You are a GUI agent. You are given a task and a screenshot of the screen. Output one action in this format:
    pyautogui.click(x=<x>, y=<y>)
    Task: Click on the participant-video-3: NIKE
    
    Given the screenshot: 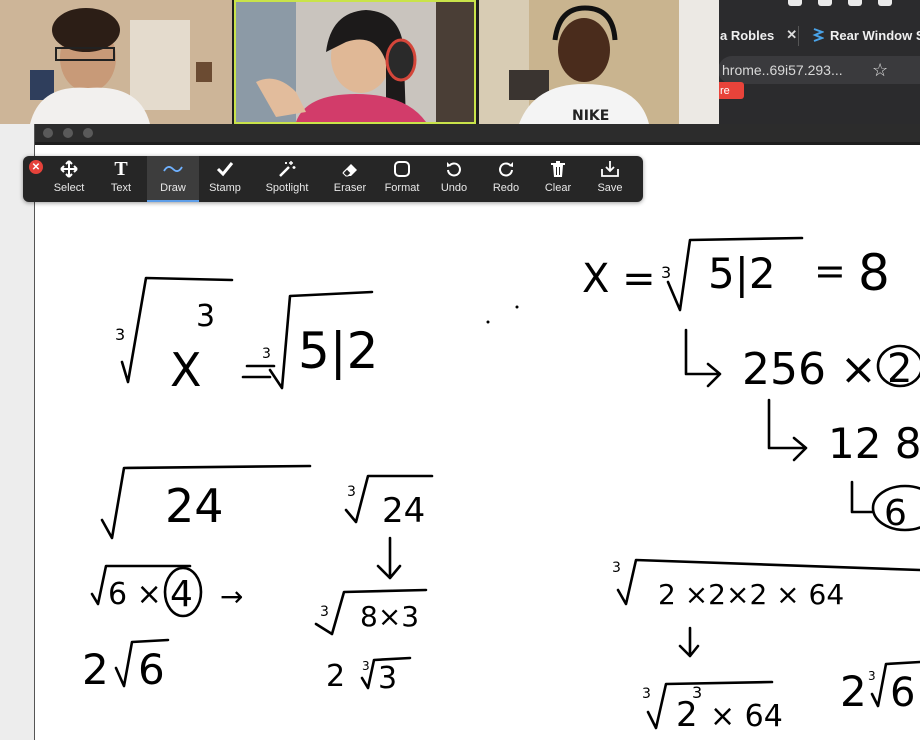 What is the action you would take?
    pyautogui.click(x=599, y=62)
    